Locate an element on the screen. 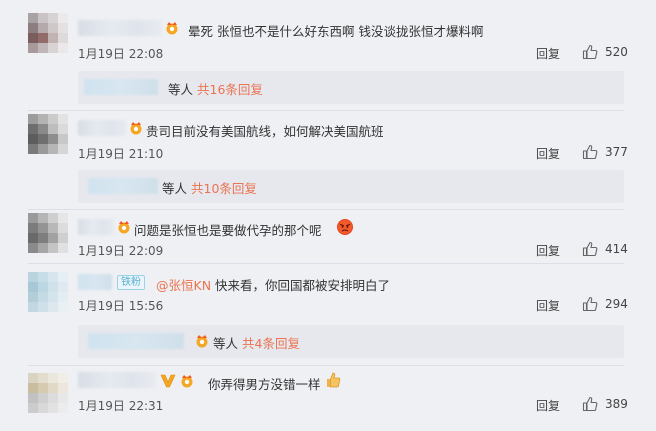 The height and width of the screenshot is (431, 656). more-replies-link: 共4条回复 is located at coordinates (271, 342).